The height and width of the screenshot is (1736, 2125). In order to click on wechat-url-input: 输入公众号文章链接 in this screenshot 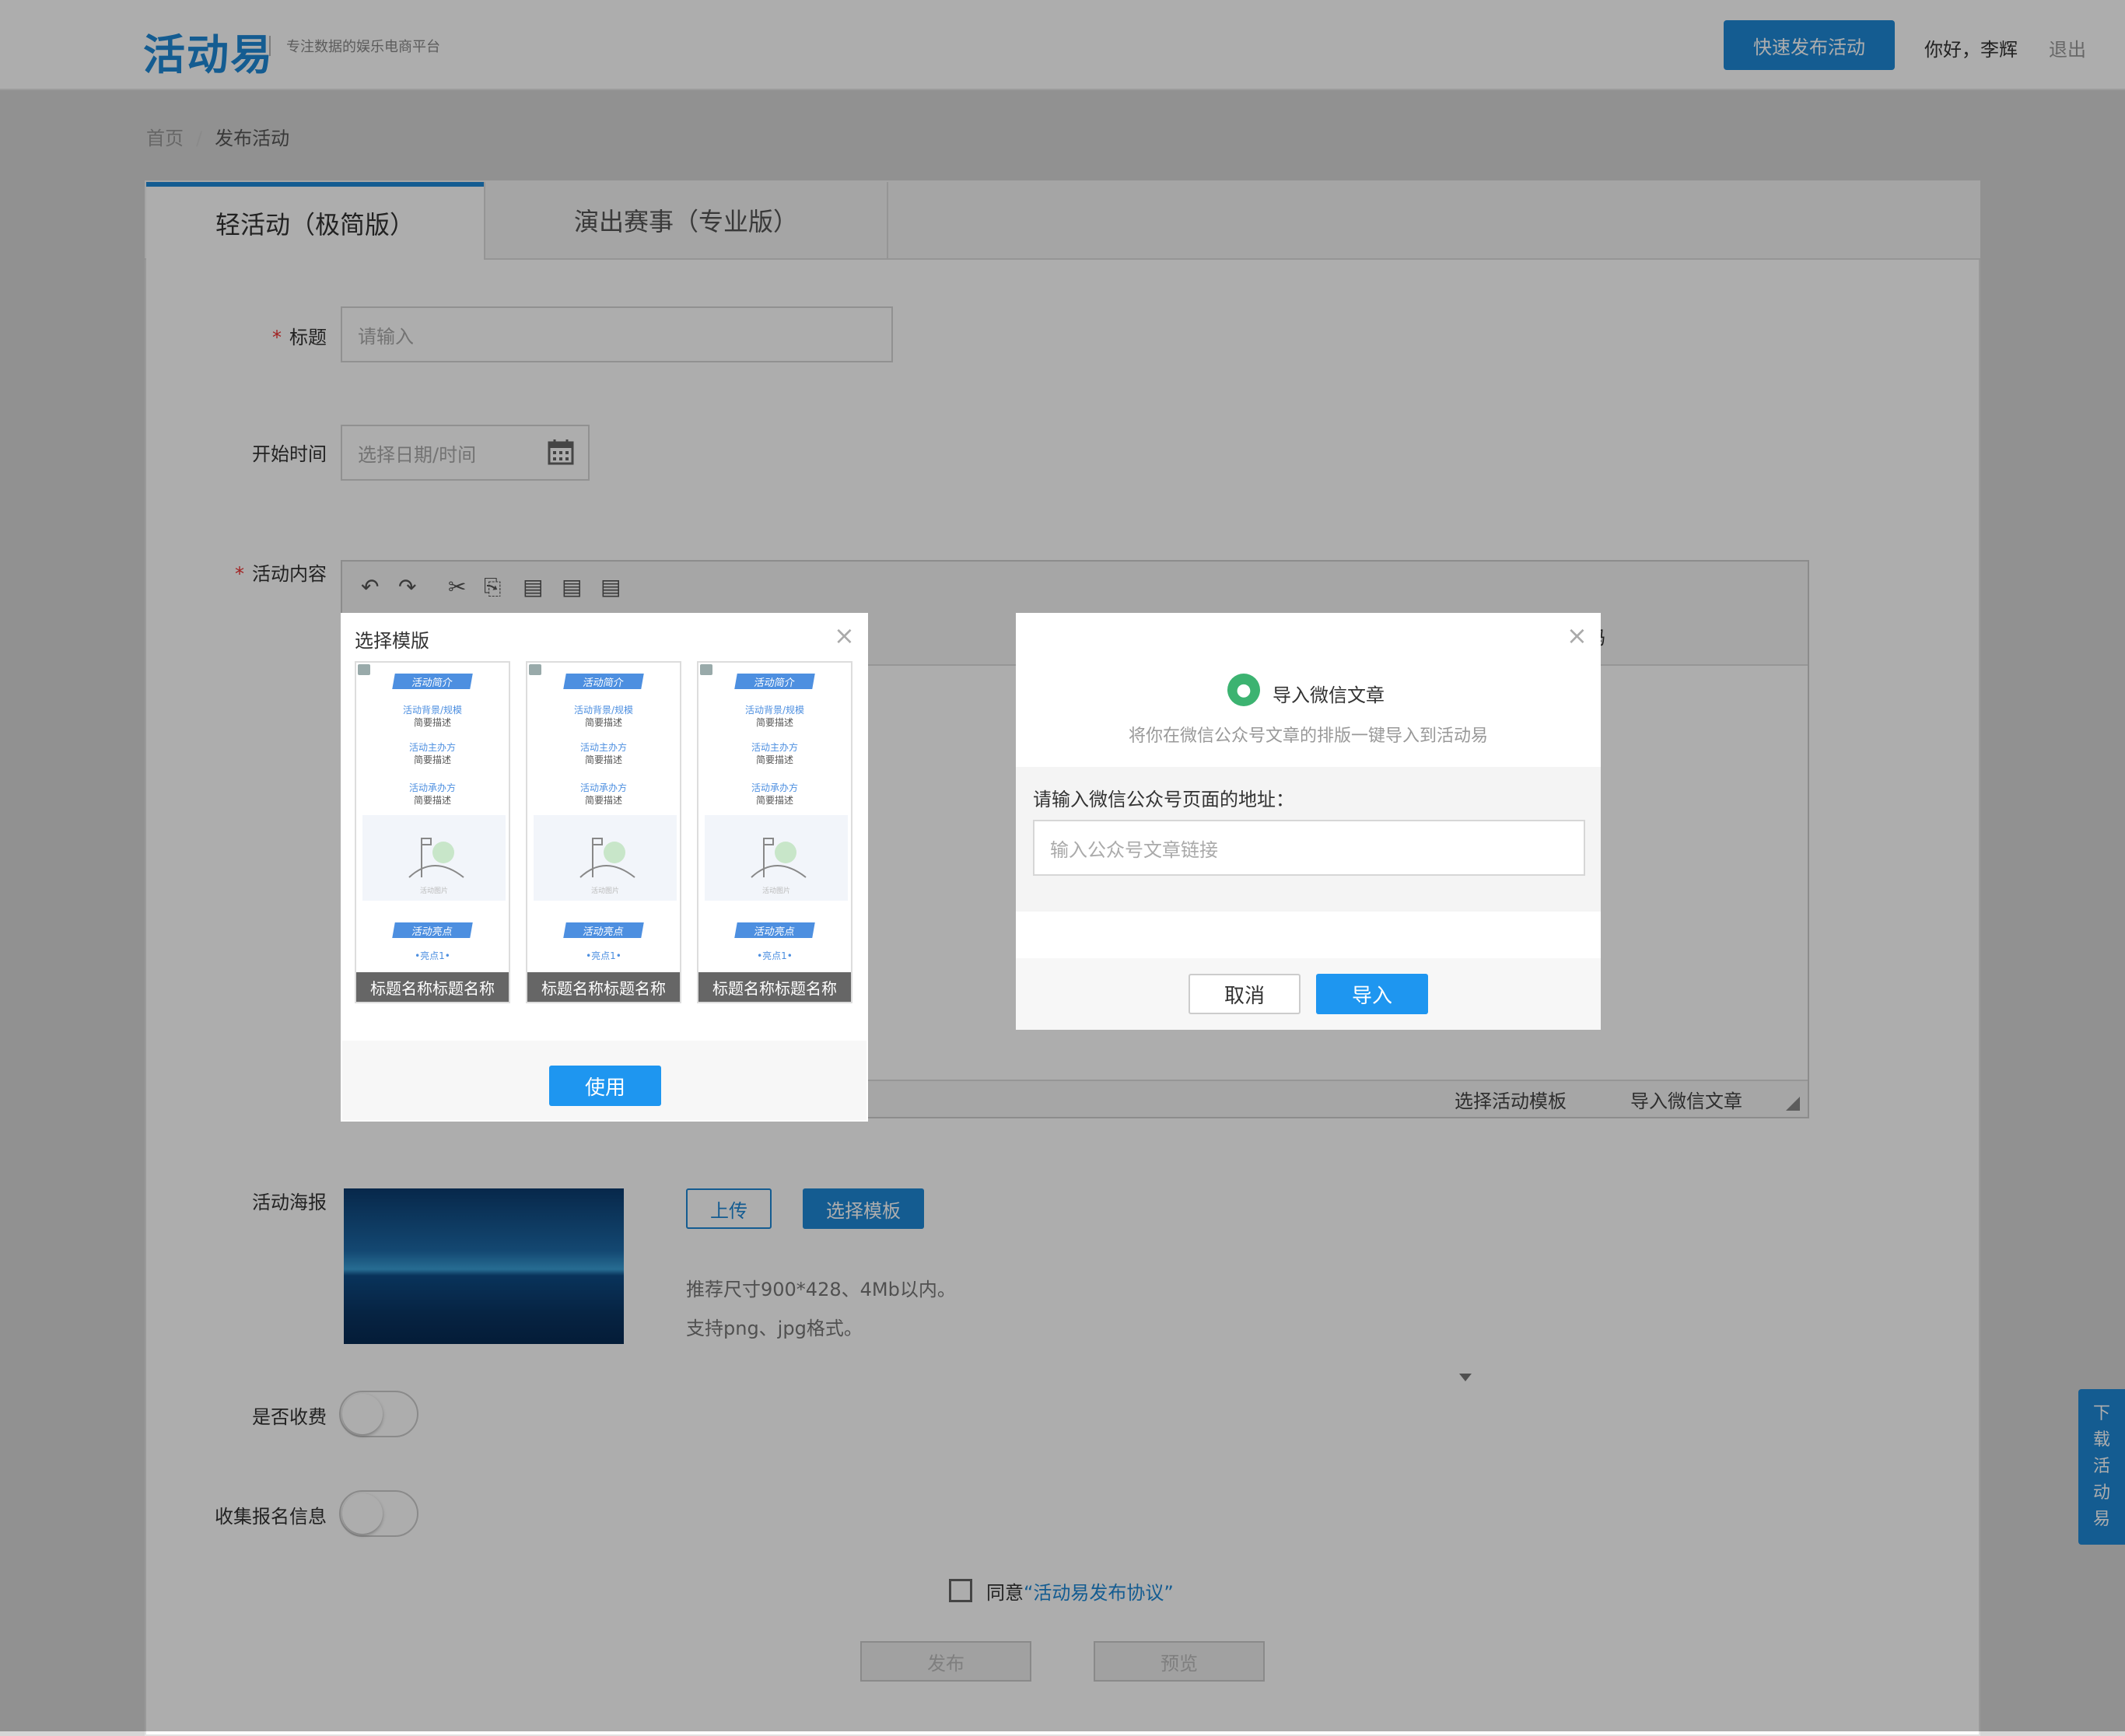, I will do `click(1309, 848)`.